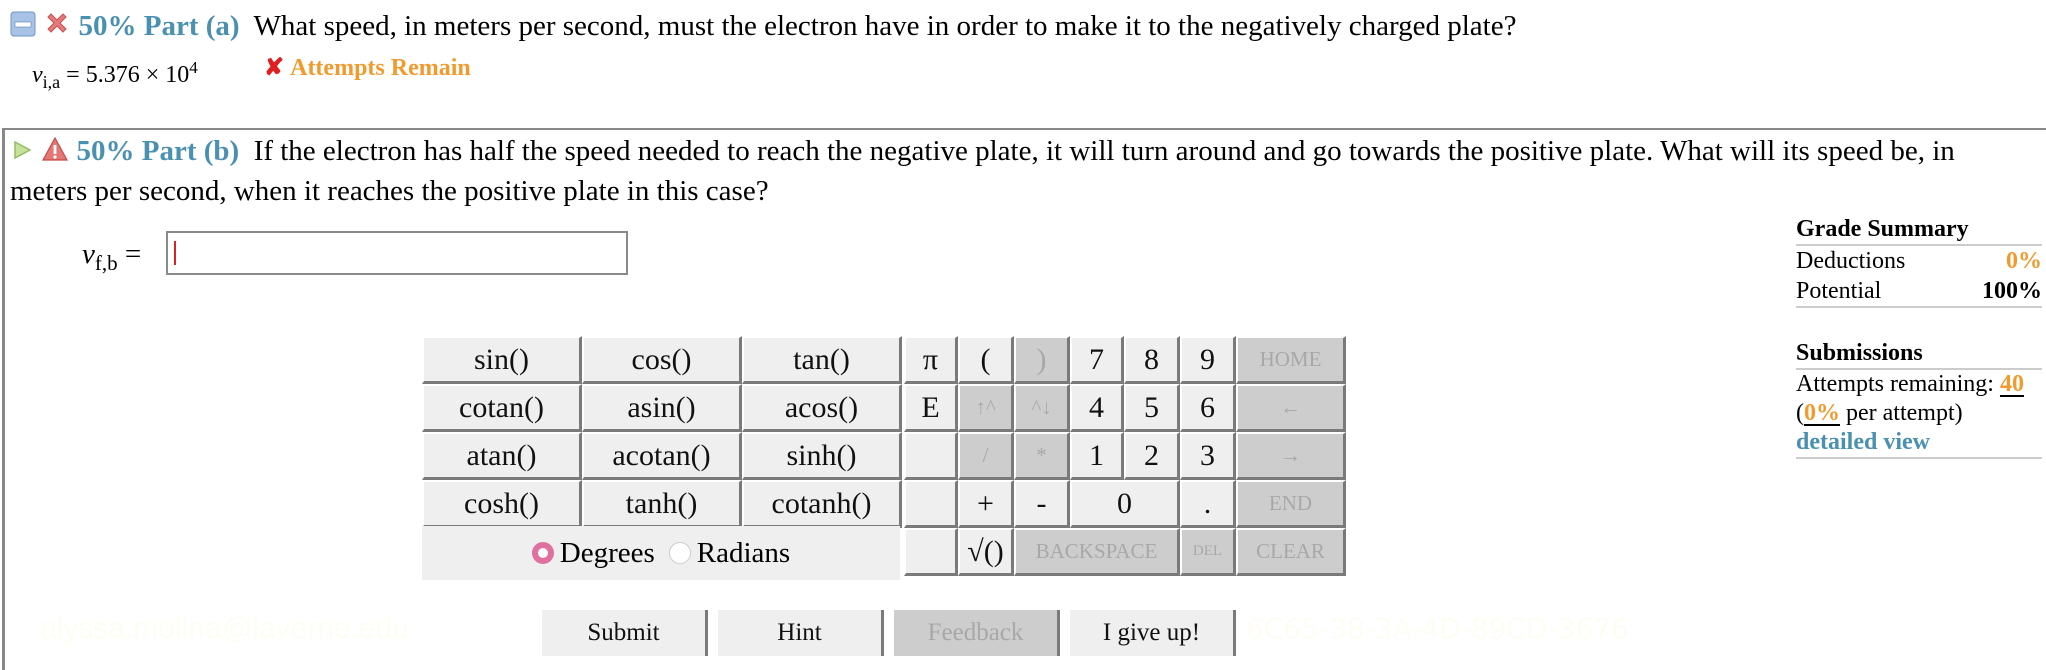 Image resolution: width=2046 pixels, height=670 pixels. I want to click on key-end: END, so click(1291, 504).